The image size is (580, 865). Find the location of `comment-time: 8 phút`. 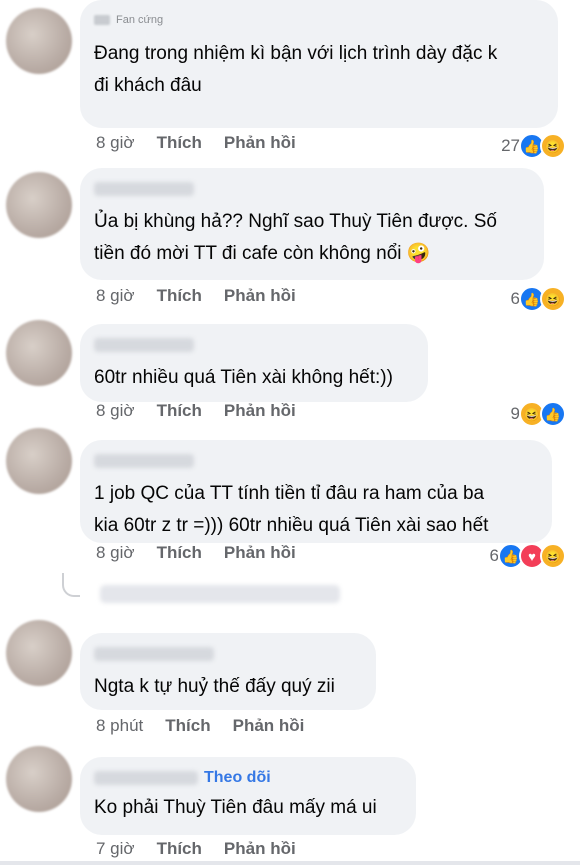

comment-time: 8 phút is located at coordinates (119, 726).